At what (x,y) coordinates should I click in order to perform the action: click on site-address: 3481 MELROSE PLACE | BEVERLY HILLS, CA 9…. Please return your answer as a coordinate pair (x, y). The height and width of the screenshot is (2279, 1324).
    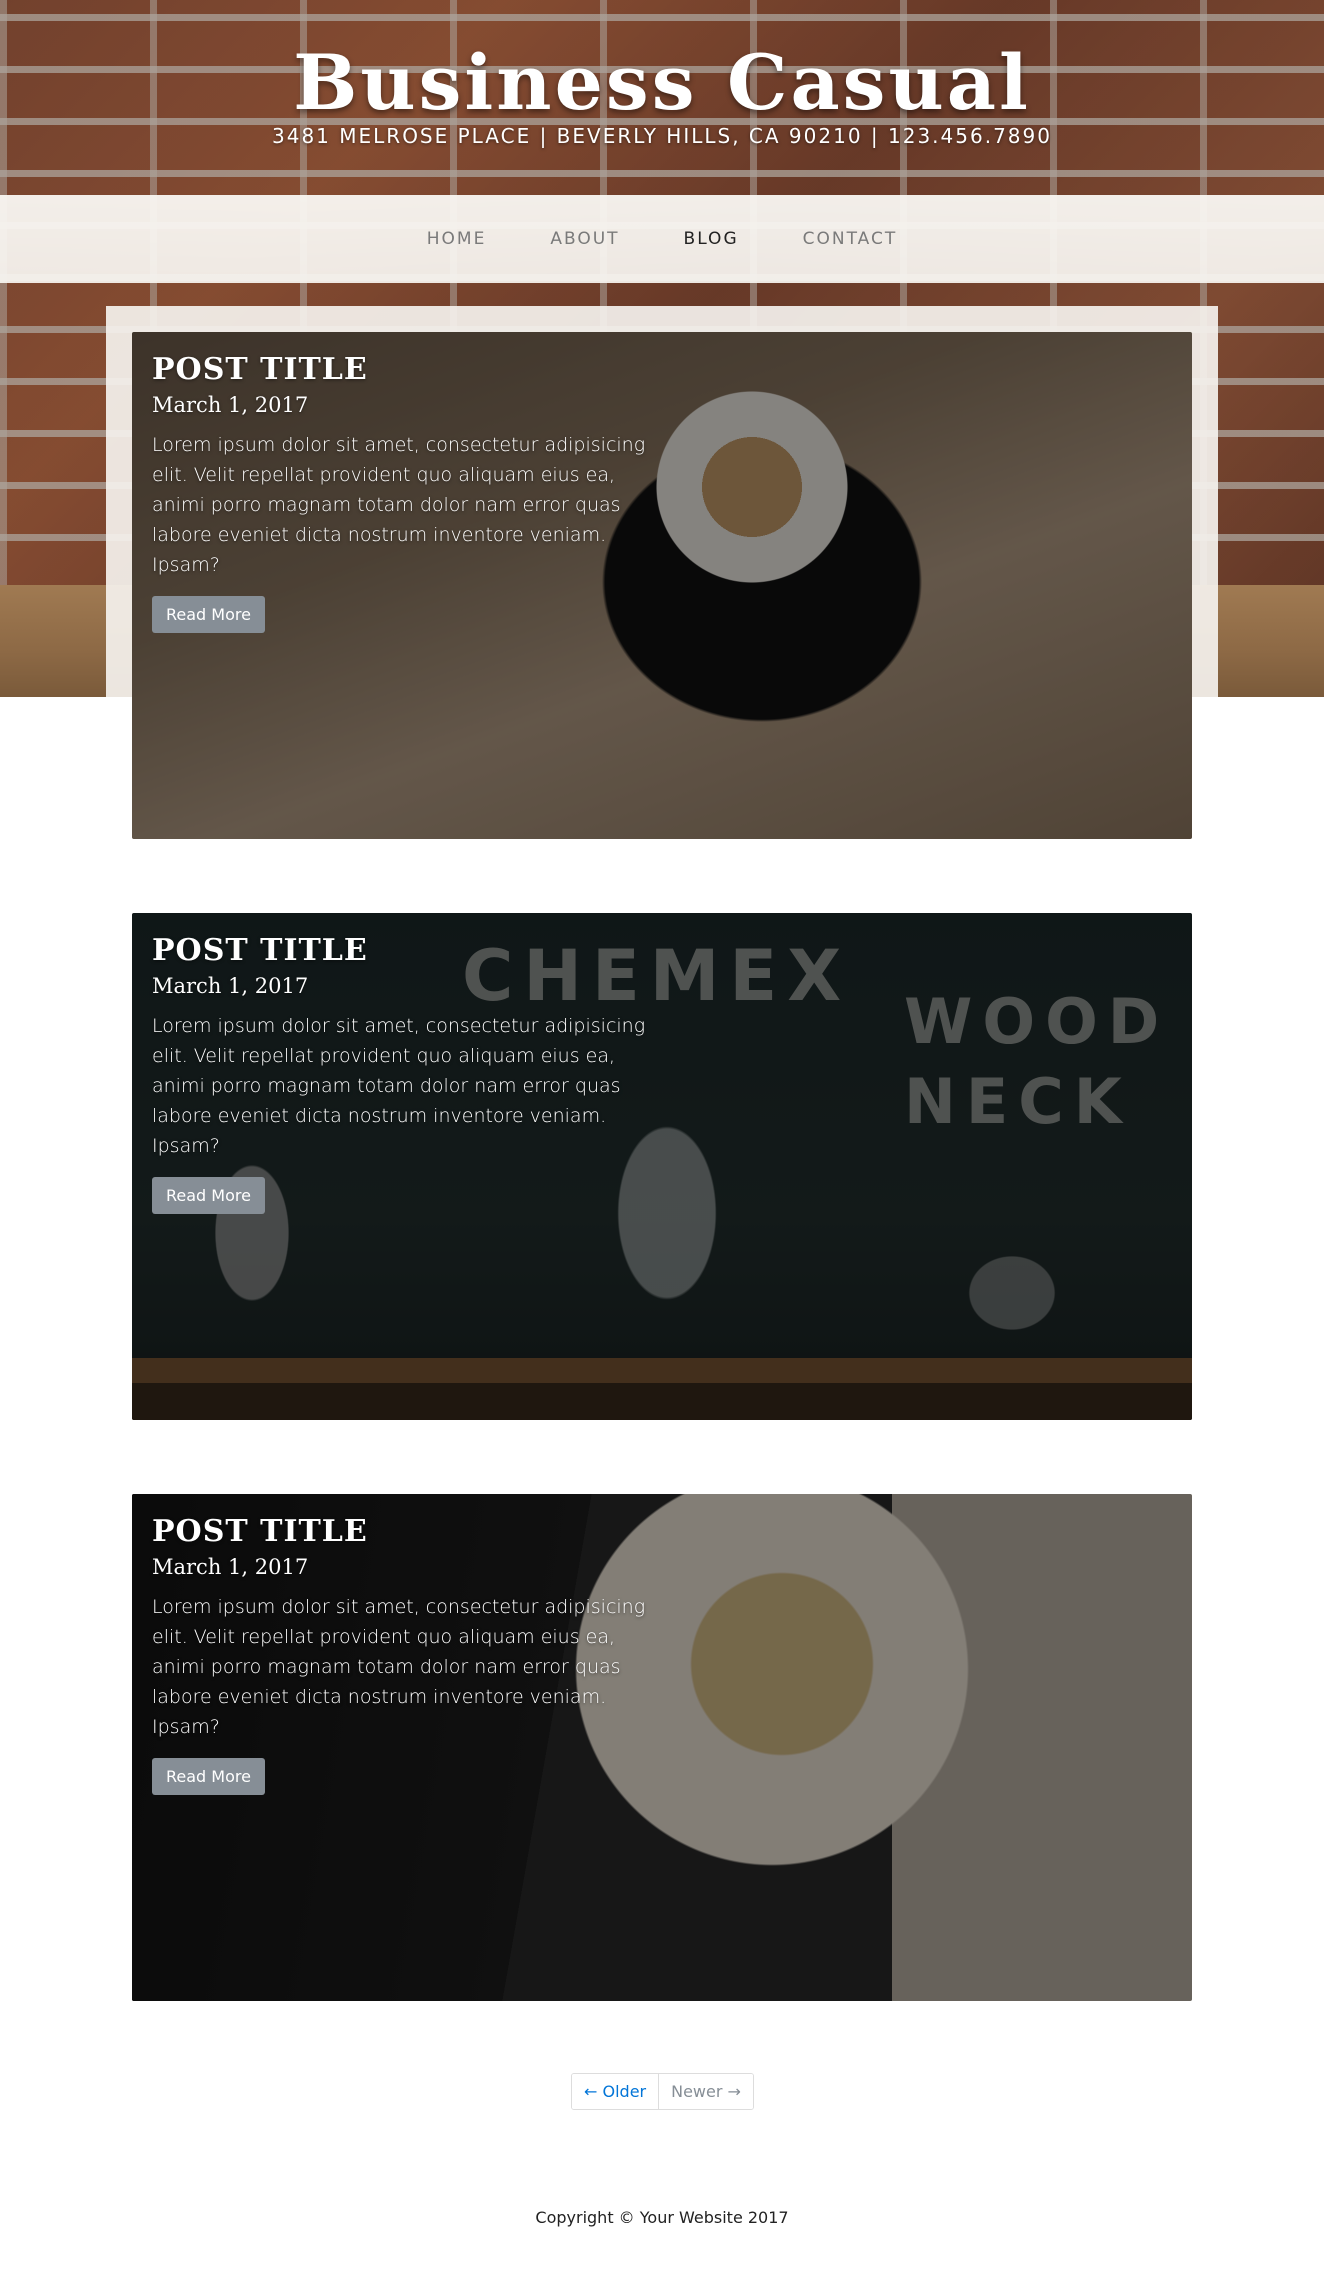
    Looking at the image, I should click on (662, 136).